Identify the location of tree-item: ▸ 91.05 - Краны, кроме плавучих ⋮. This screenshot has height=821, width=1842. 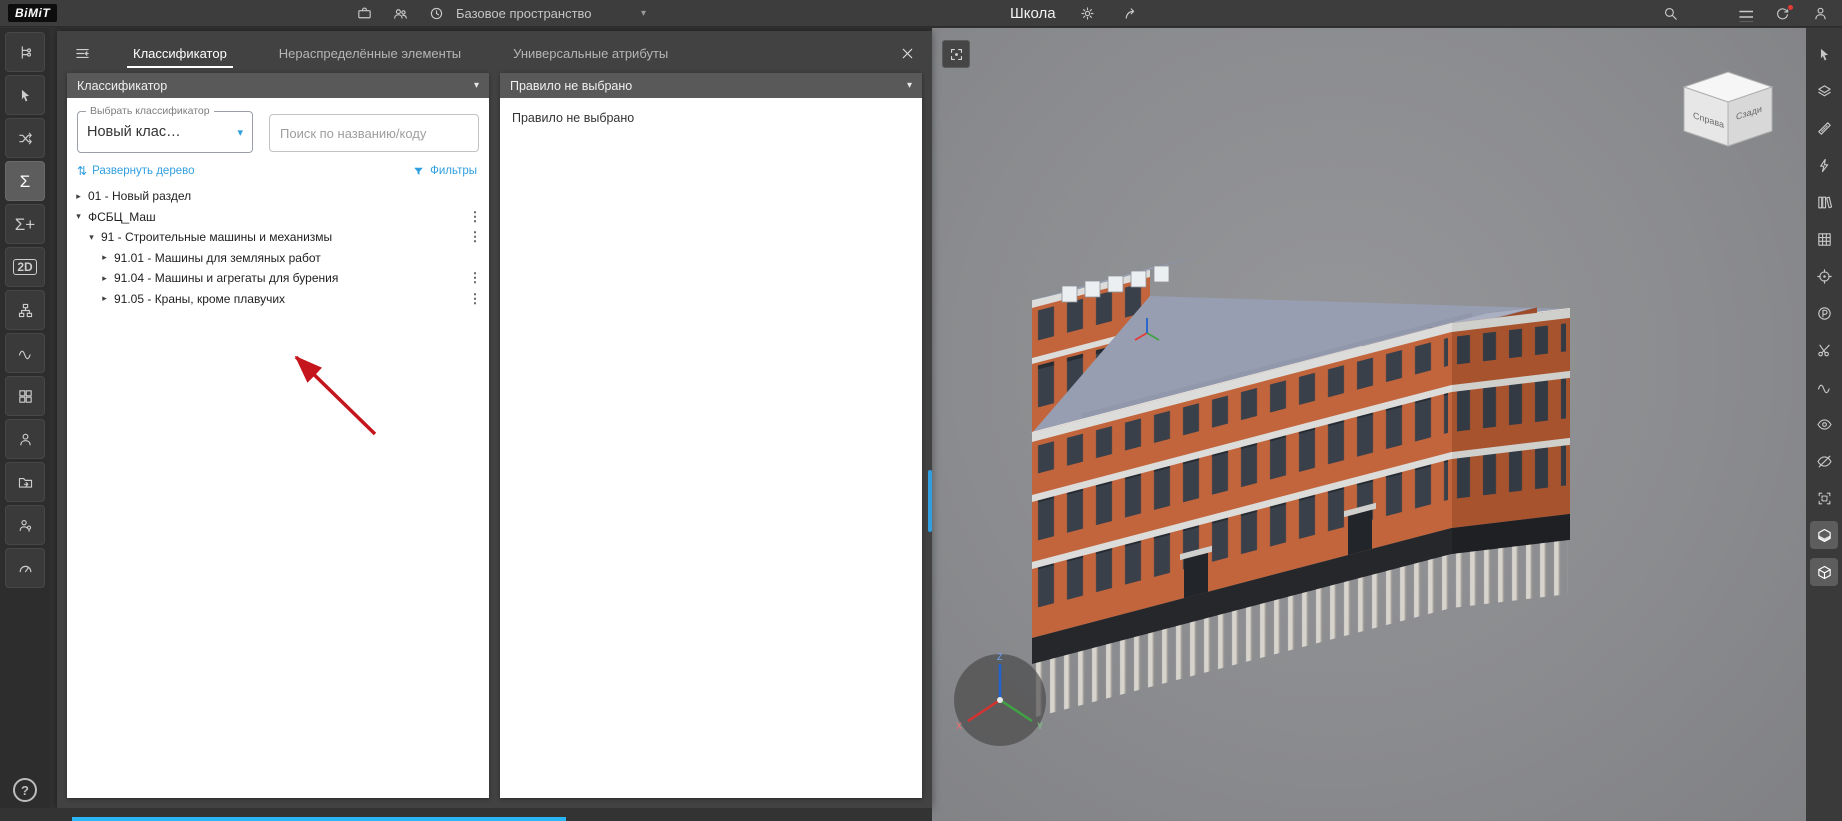
(278, 299).